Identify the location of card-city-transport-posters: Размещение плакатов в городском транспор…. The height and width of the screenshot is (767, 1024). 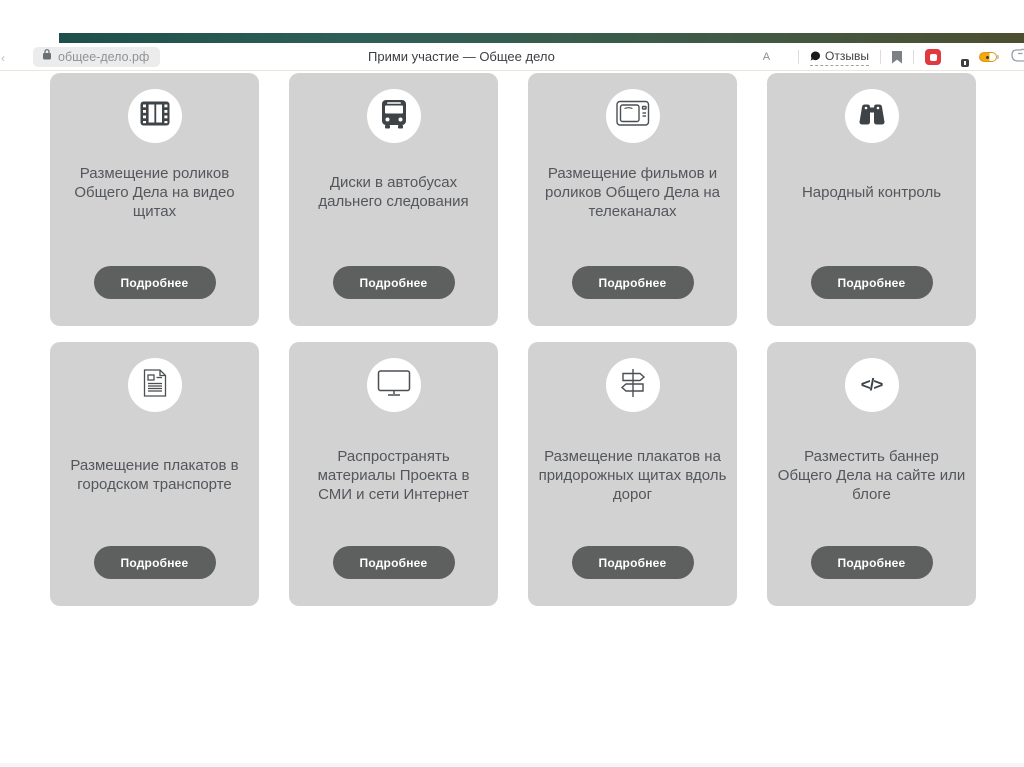
(154, 474).